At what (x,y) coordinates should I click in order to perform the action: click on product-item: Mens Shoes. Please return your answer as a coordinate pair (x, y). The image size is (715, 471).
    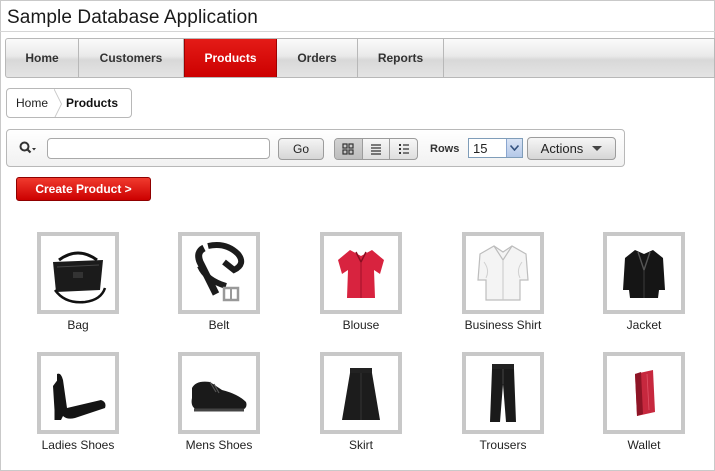
    Looking at the image, I should click on (219, 402).